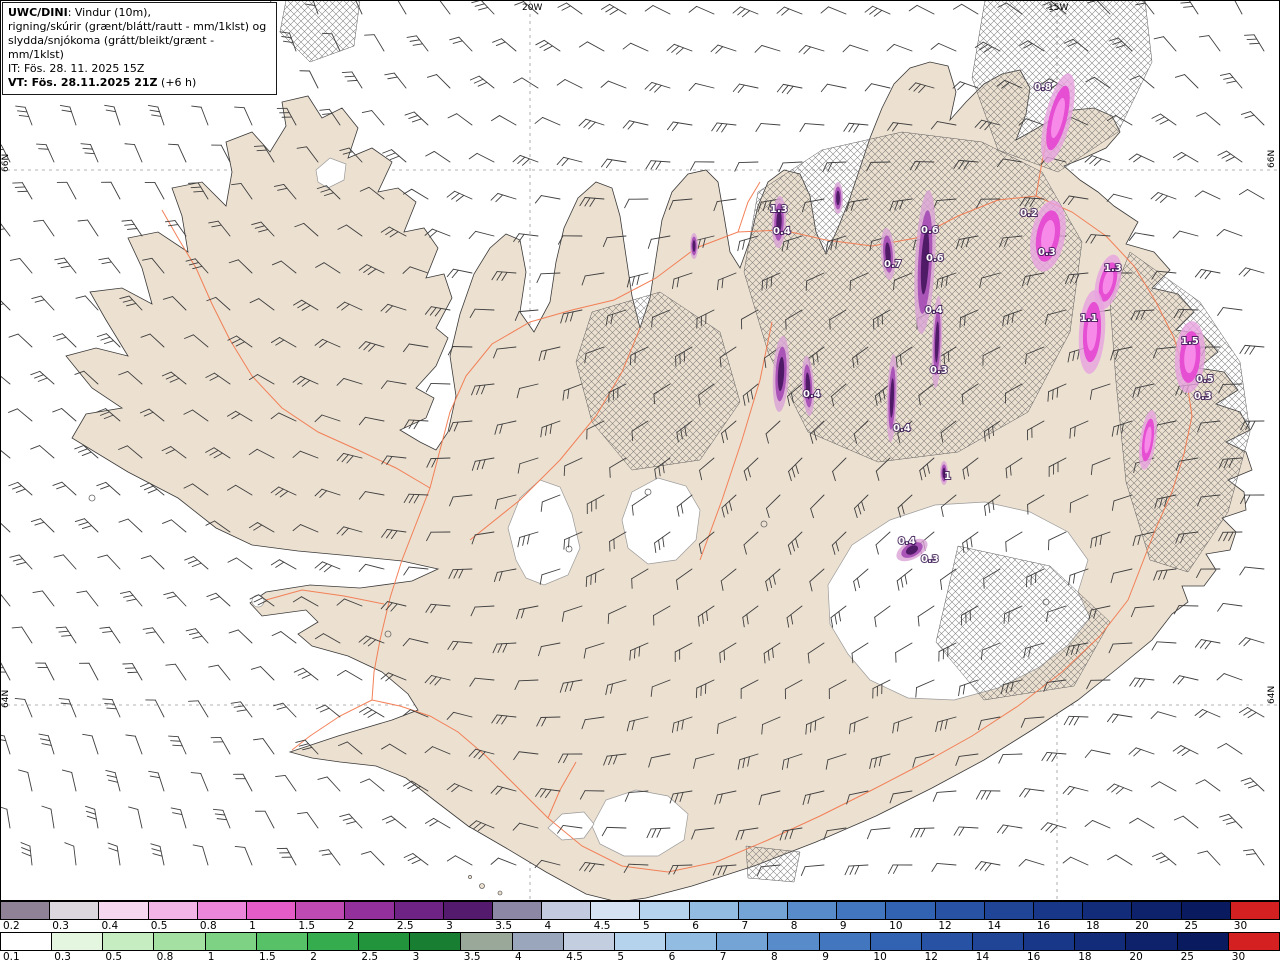 This screenshot has height=960, width=1280. I want to click on legend-tick-label: 0.2, so click(11, 926).